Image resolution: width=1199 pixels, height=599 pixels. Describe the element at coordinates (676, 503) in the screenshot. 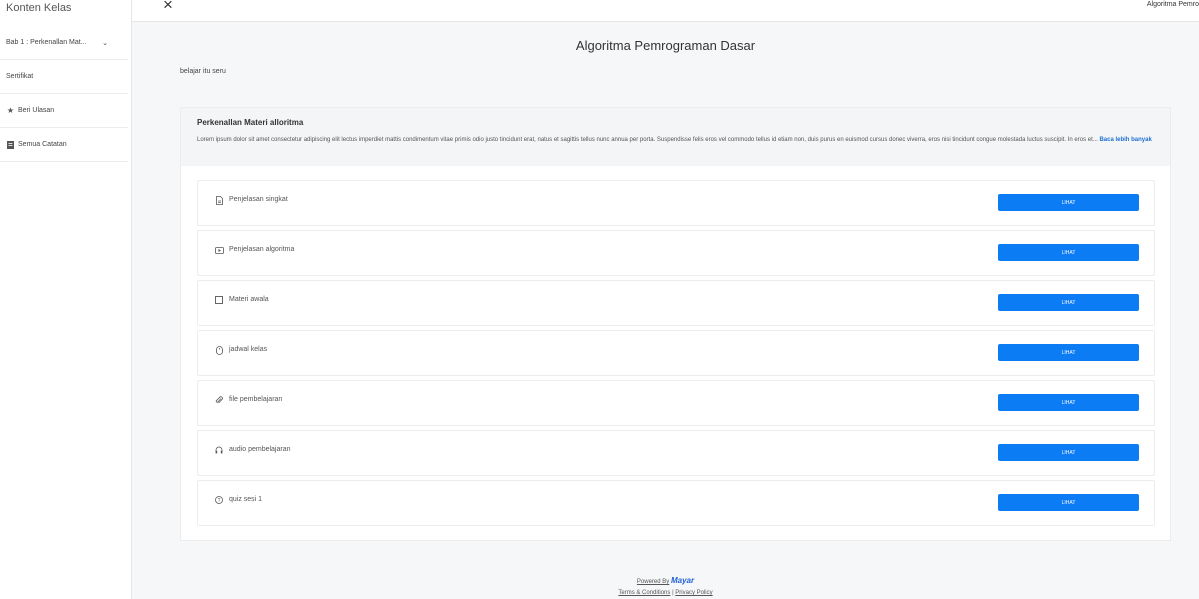

I see `lesson-row: ? quiz sesi 1 LIHAT` at that location.